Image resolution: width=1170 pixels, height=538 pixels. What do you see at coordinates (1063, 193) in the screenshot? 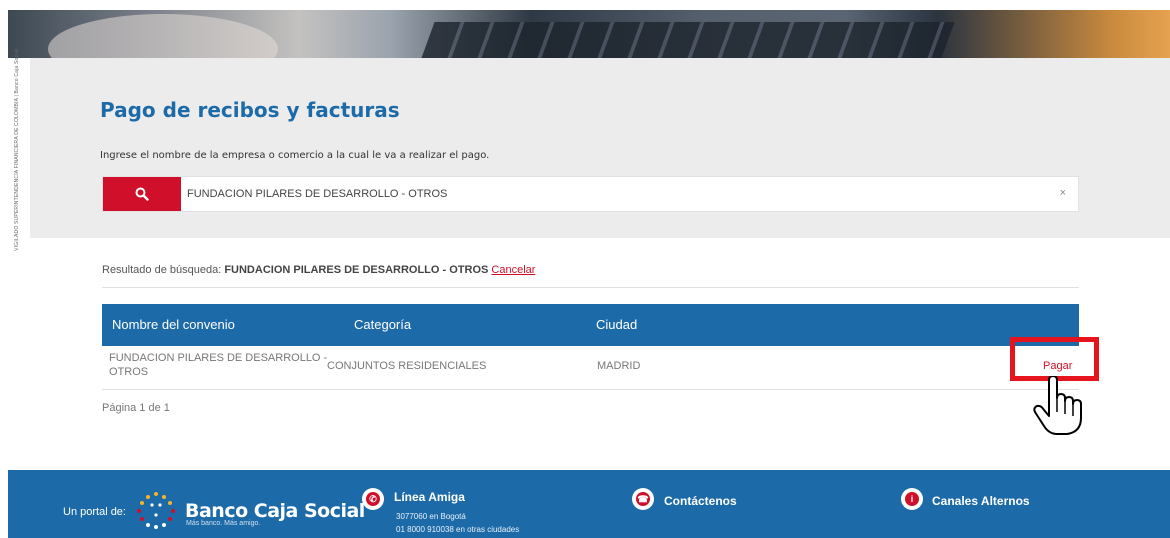
I see `clear-icon: ×` at bounding box center [1063, 193].